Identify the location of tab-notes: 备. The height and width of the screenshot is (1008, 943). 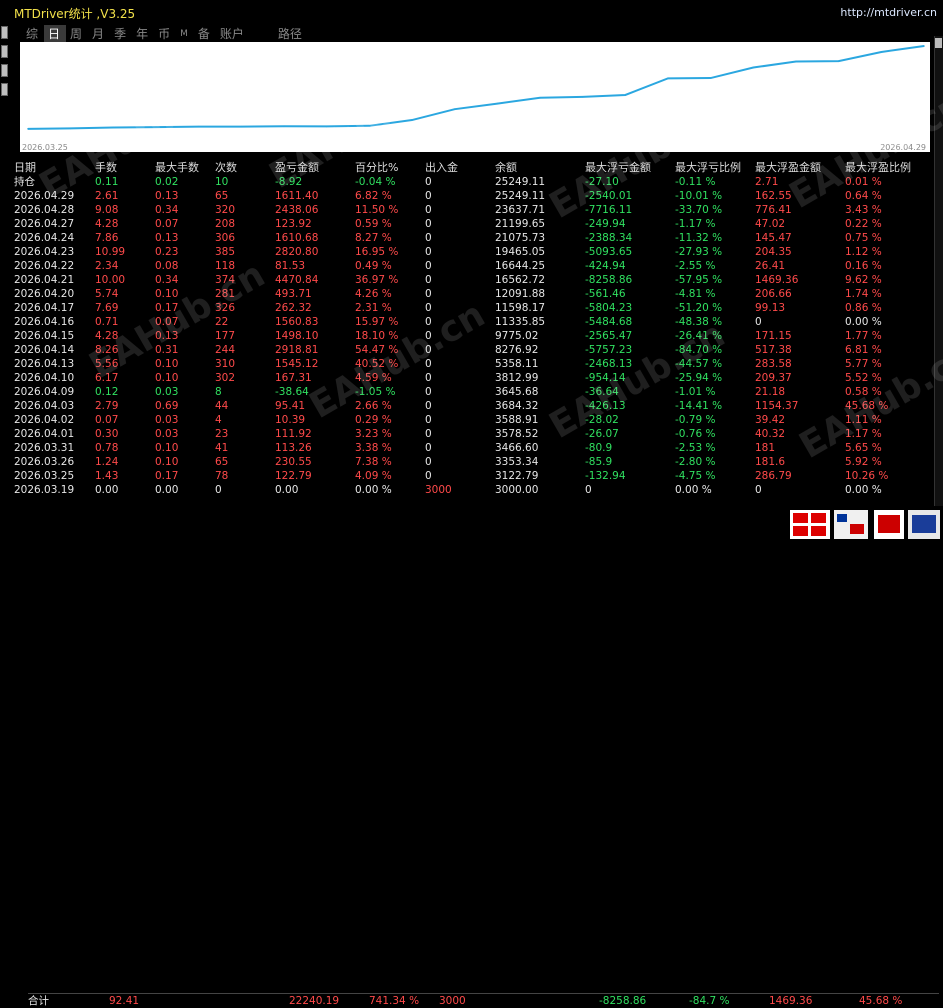
(205, 34).